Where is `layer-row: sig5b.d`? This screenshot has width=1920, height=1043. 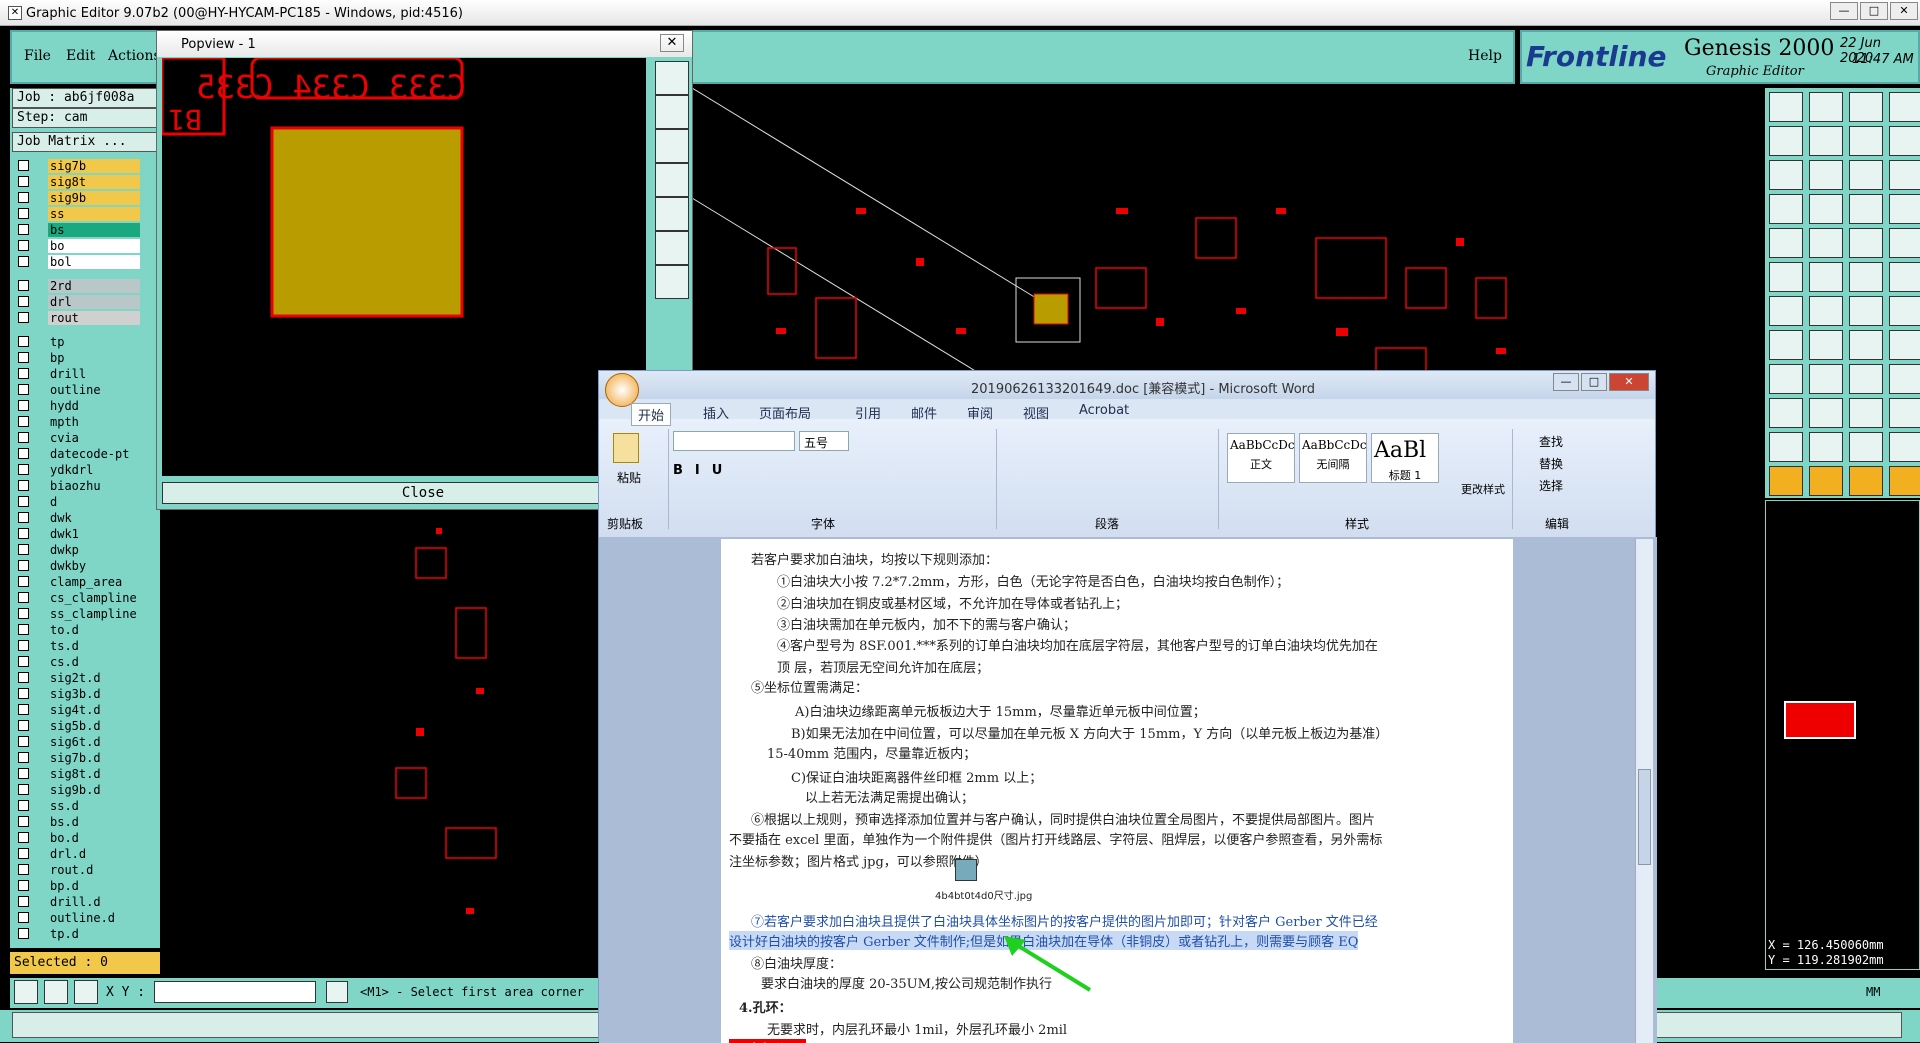
layer-row: sig5b.d is located at coordinates (85, 726).